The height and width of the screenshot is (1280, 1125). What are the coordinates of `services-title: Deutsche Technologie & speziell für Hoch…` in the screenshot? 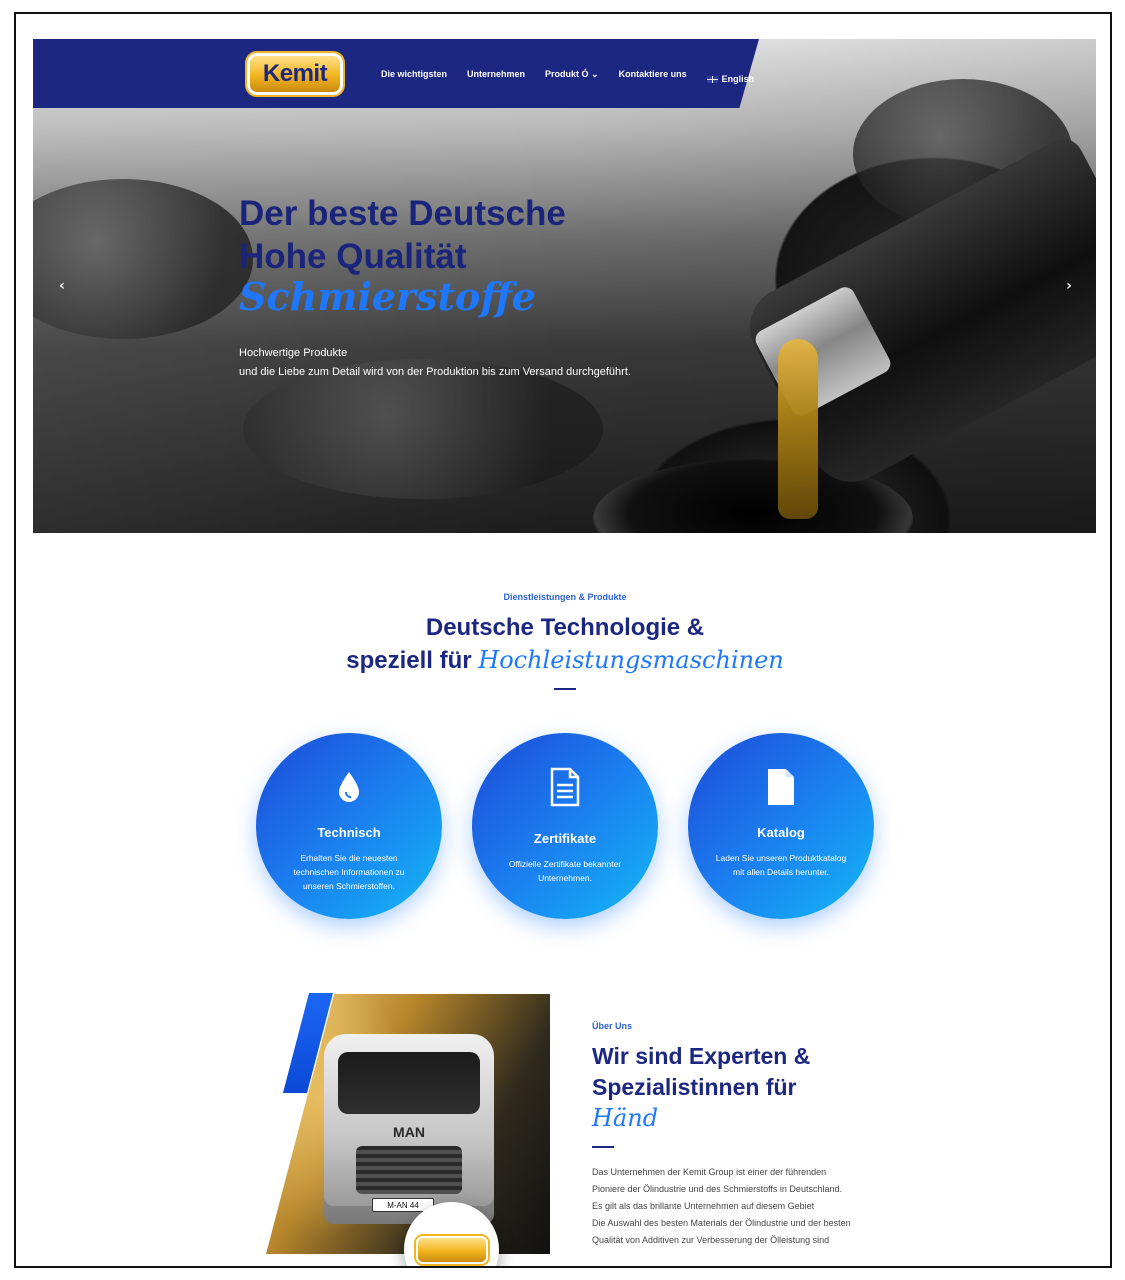 It's located at (563, 644).